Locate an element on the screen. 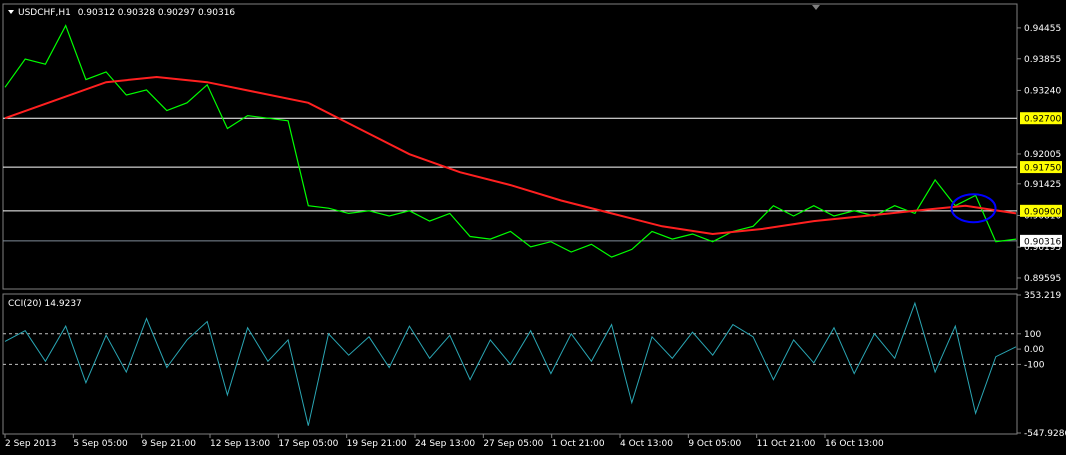 This screenshot has width=1066, height=455. x-tick-label: 9 Sep 21:00 is located at coordinates (169, 444).